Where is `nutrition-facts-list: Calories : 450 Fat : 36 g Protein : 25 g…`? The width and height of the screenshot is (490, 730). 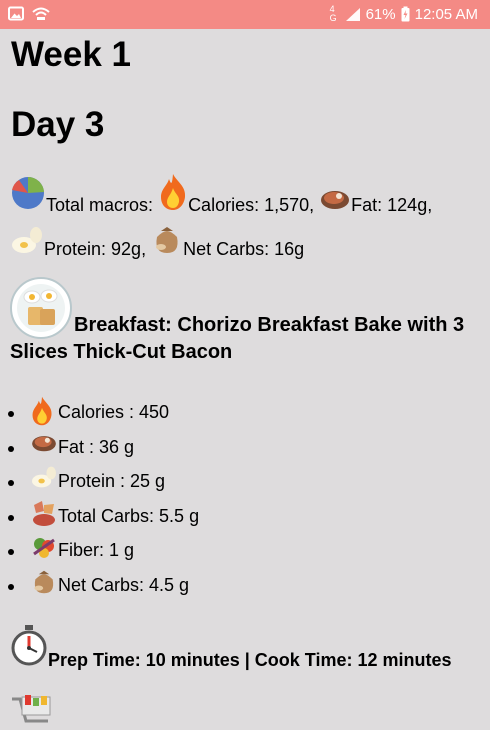 nutrition-facts-list: Calories : 450 Fat : 36 g Protein : 25 g… is located at coordinates (99, 499).